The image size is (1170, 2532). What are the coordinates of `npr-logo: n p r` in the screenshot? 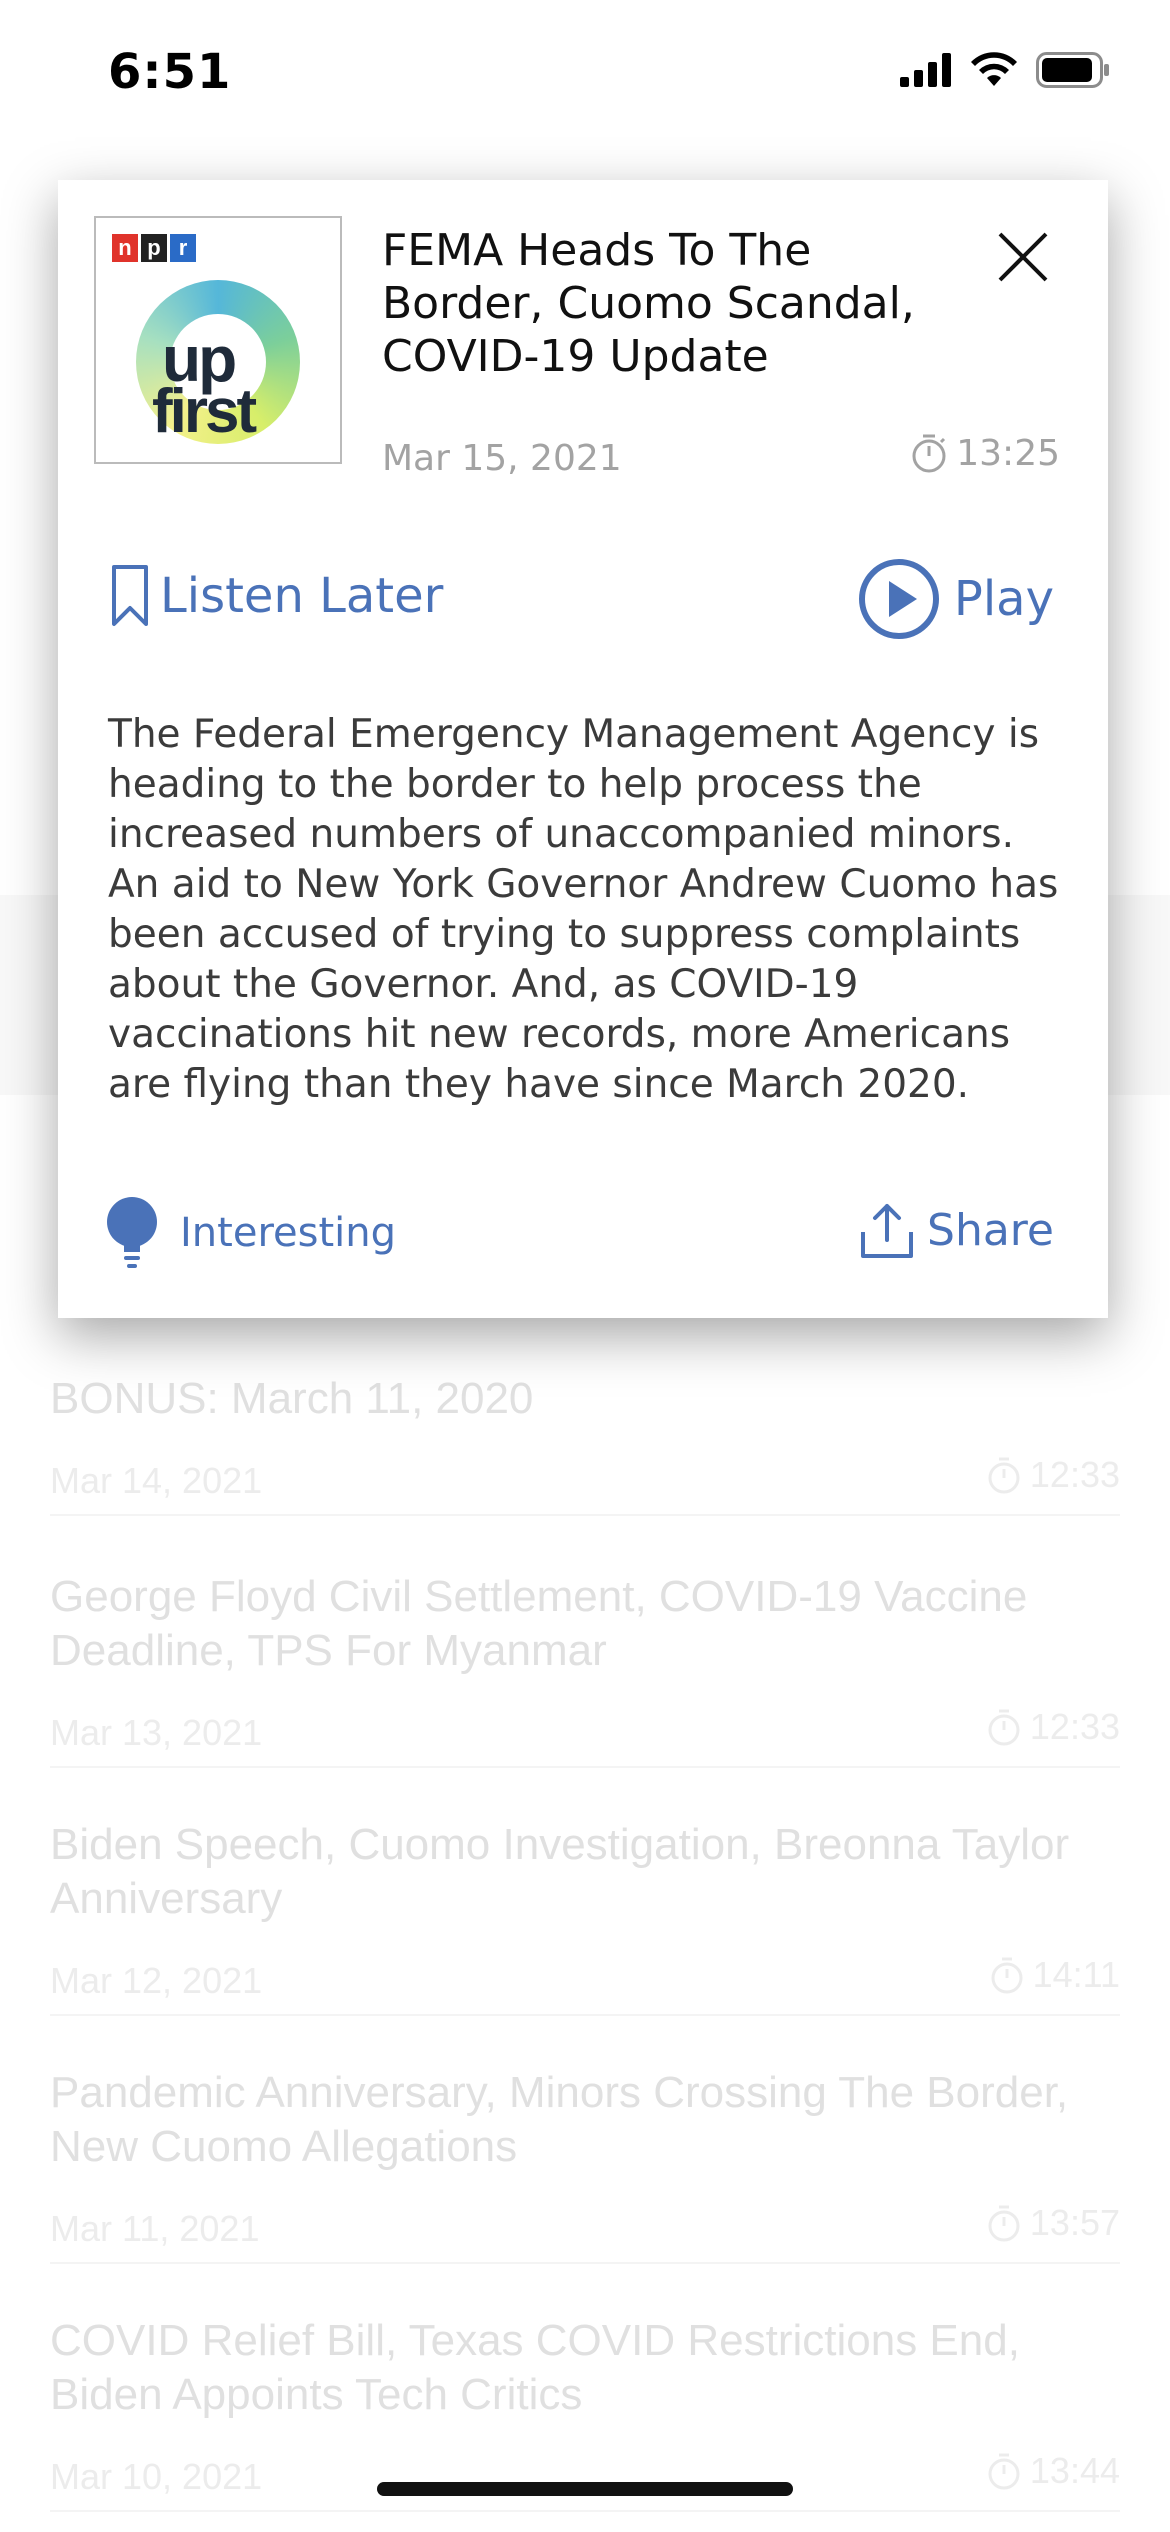 It's located at (154, 248).